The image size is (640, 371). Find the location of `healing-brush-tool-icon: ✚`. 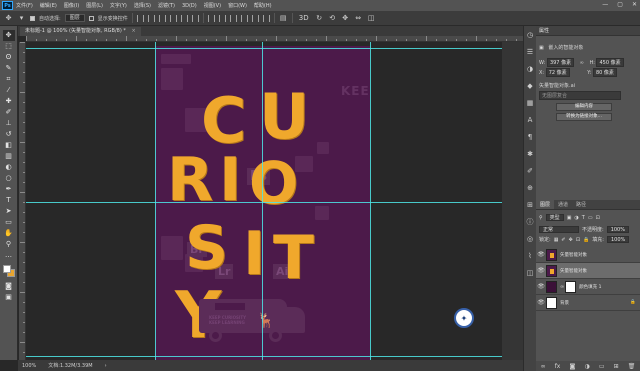

healing-brush-tool-icon: ✚ is located at coordinates (9, 101).